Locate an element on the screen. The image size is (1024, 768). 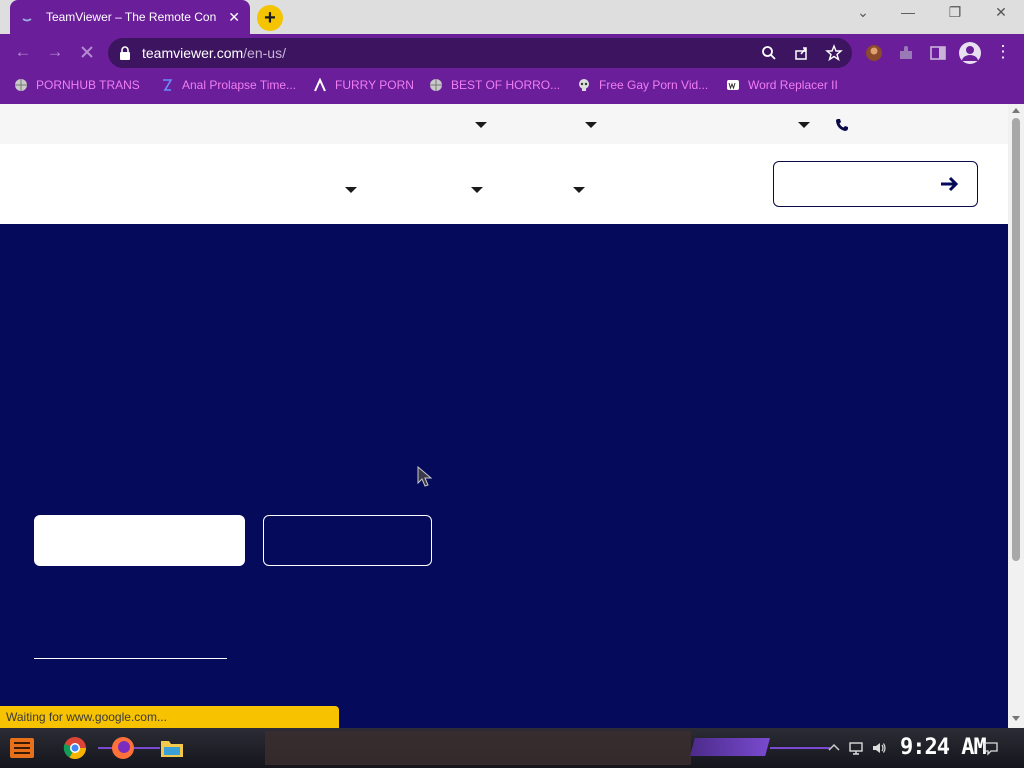
bookmark-label: Word Replacer II is located at coordinates (793, 85).